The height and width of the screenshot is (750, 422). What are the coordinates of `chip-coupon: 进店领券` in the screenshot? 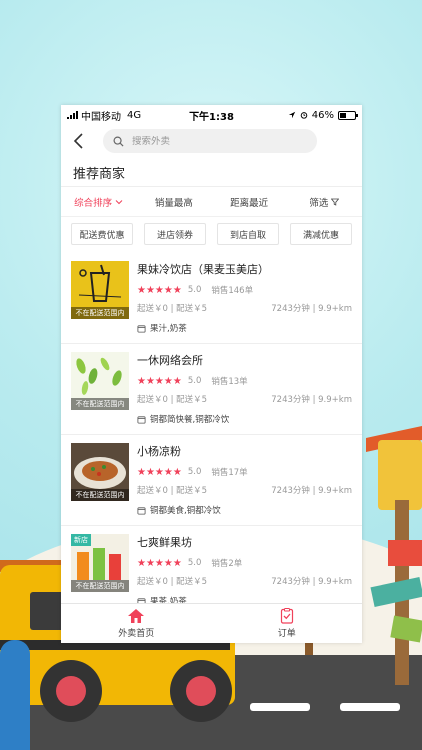 It's located at (175, 234).